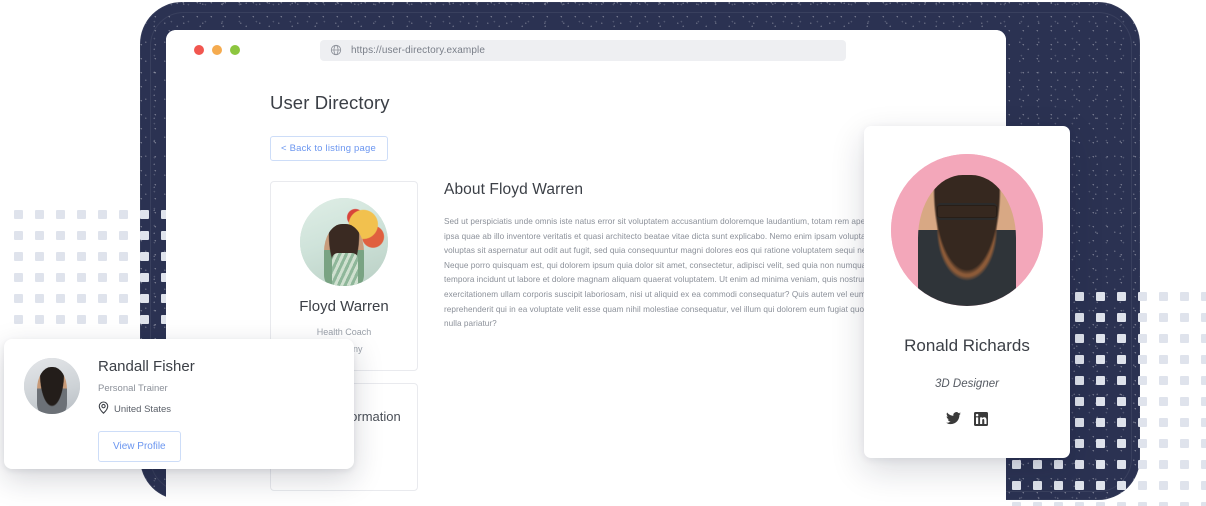  What do you see at coordinates (583, 50) in the screenshot?
I see `address-bar: https://user-directory.example` at bounding box center [583, 50].